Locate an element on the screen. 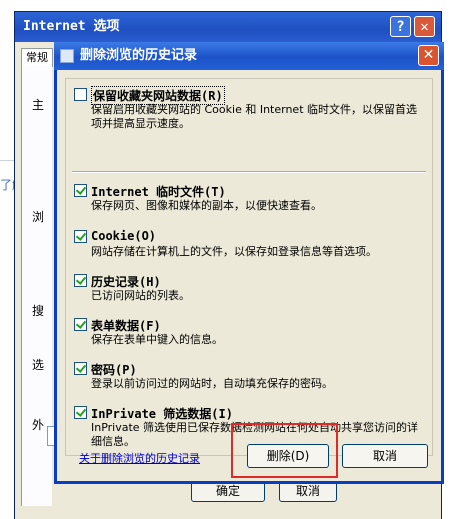 The image size is (472, 519). ie-window-icon is located at coordinates (67, 56).